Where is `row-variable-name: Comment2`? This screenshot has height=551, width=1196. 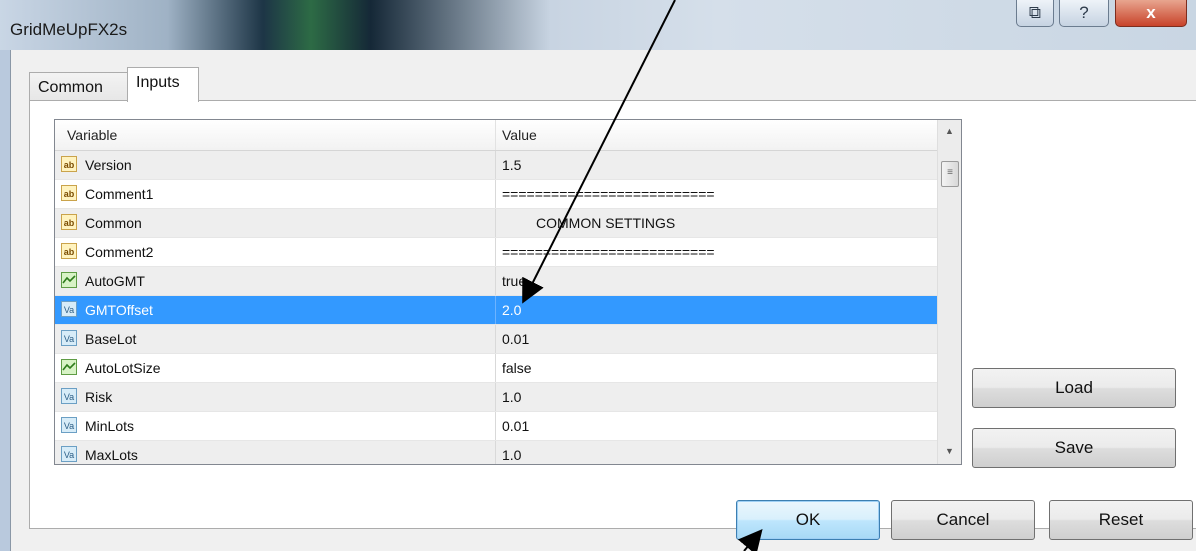
row-variable-name: Comment2 is located at coordinates (119, 252).